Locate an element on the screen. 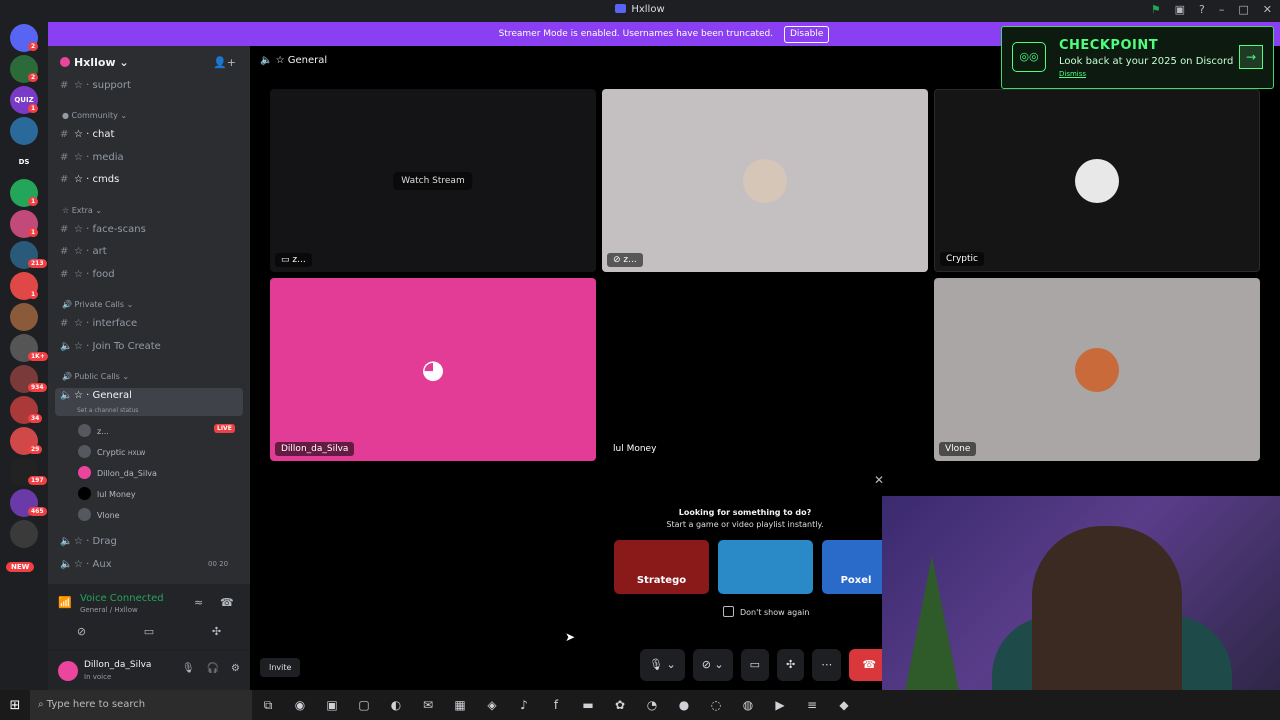 This screenshot has width=1280, height=720. noise-suppression-icon: ≈ is located at coordinates (198, 602).